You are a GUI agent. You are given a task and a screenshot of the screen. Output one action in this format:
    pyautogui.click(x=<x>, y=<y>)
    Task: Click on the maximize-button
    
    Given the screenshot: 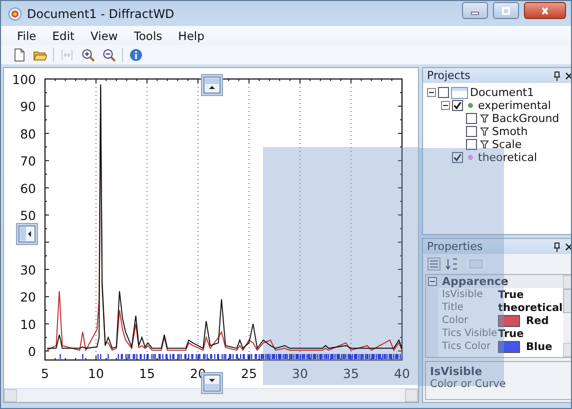 What is the action you would take?
    pyautogui.click(x=506, y=10)
    